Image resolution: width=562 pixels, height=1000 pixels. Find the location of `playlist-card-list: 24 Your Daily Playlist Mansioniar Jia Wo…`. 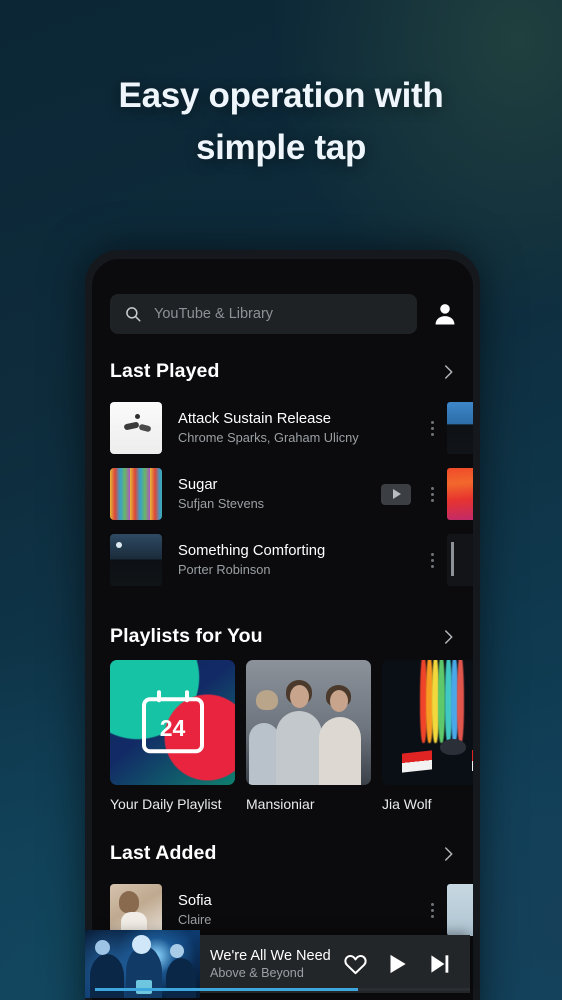

playlist-card-list: 24 Your Daily Playlist Mansioniar Jia Wo… is located at coordinates (282, 736).